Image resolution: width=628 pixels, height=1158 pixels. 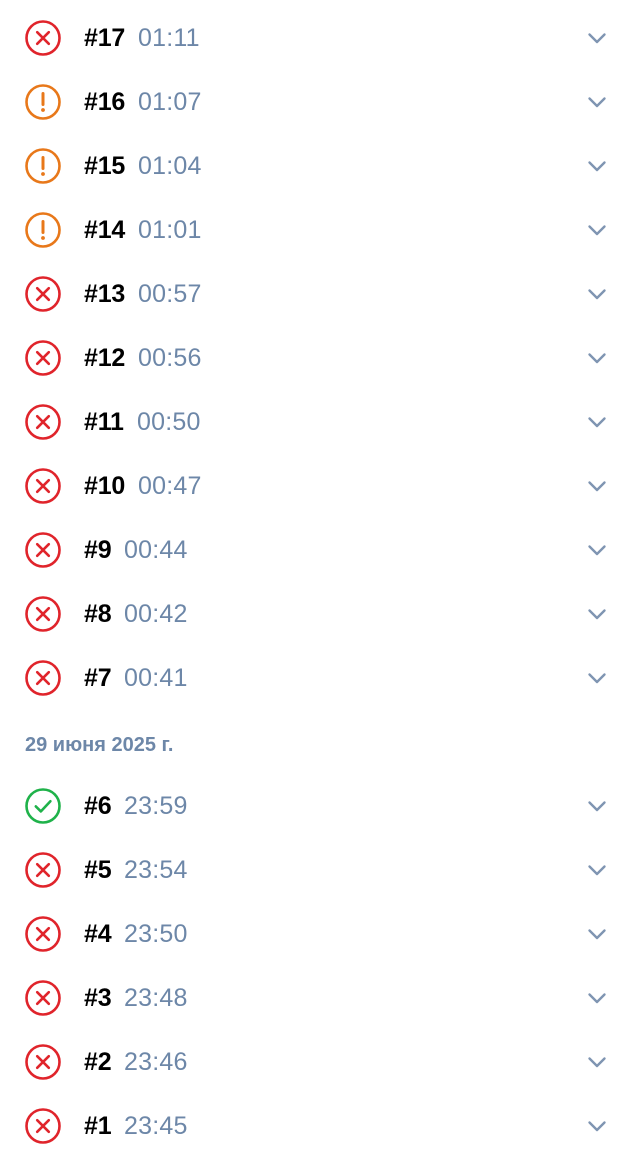 I want to click on run-time: 23:46, so click(x=156, y=1062).